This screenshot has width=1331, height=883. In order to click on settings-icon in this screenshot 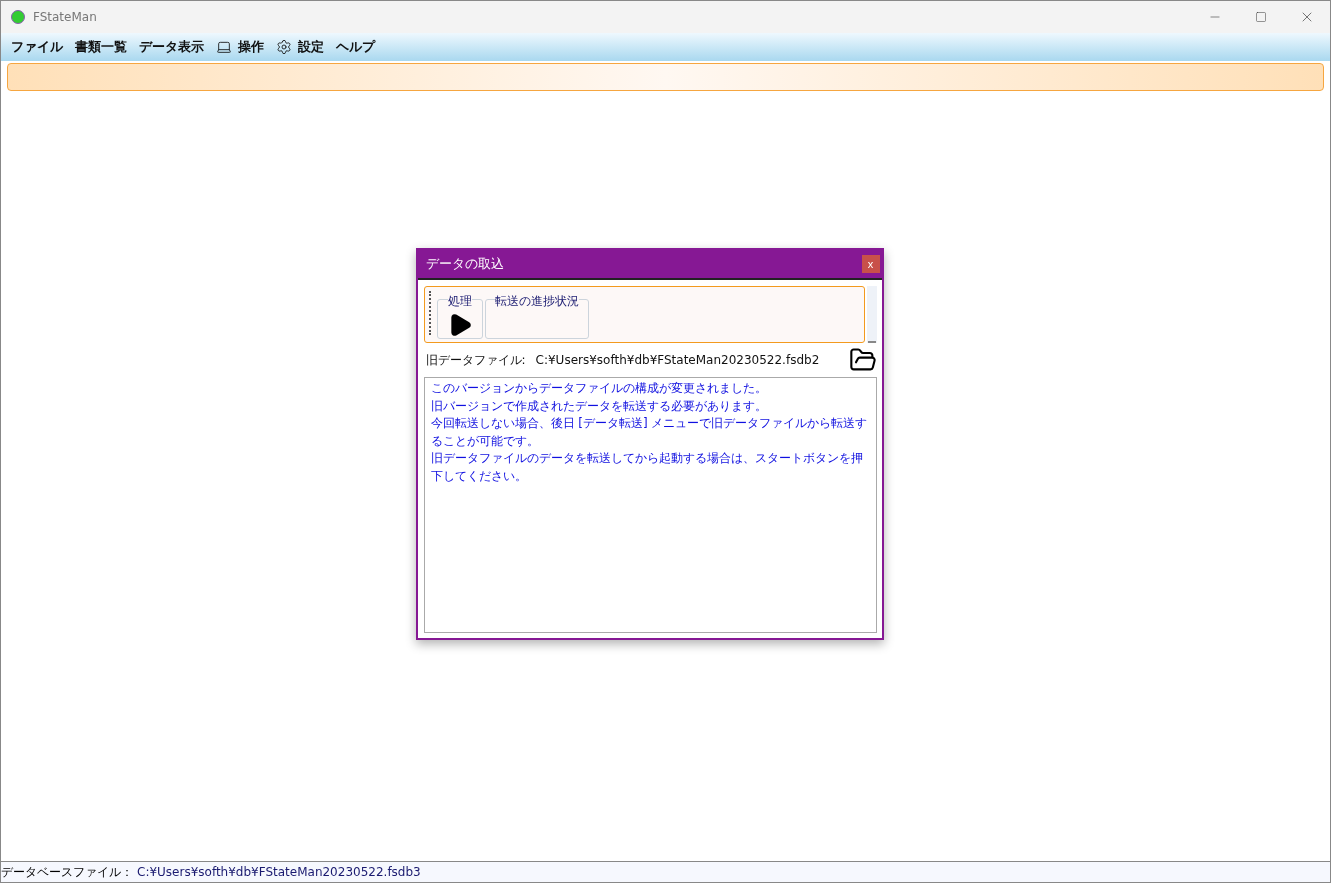, I will do `click(284, 47)`.